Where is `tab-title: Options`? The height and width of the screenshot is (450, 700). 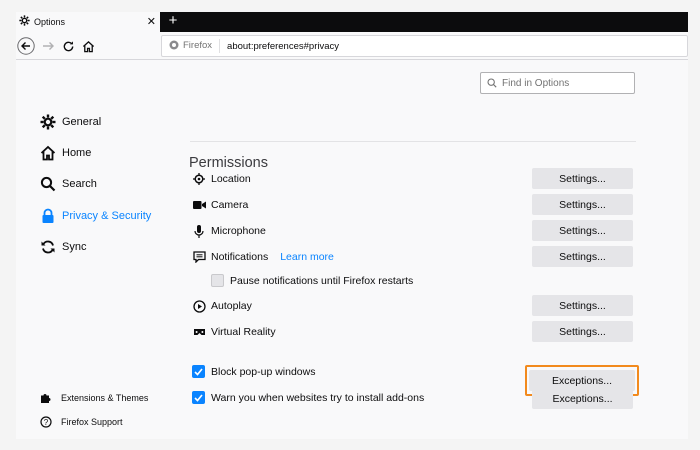 tab-title: Options is located at coordinates (50, 22).